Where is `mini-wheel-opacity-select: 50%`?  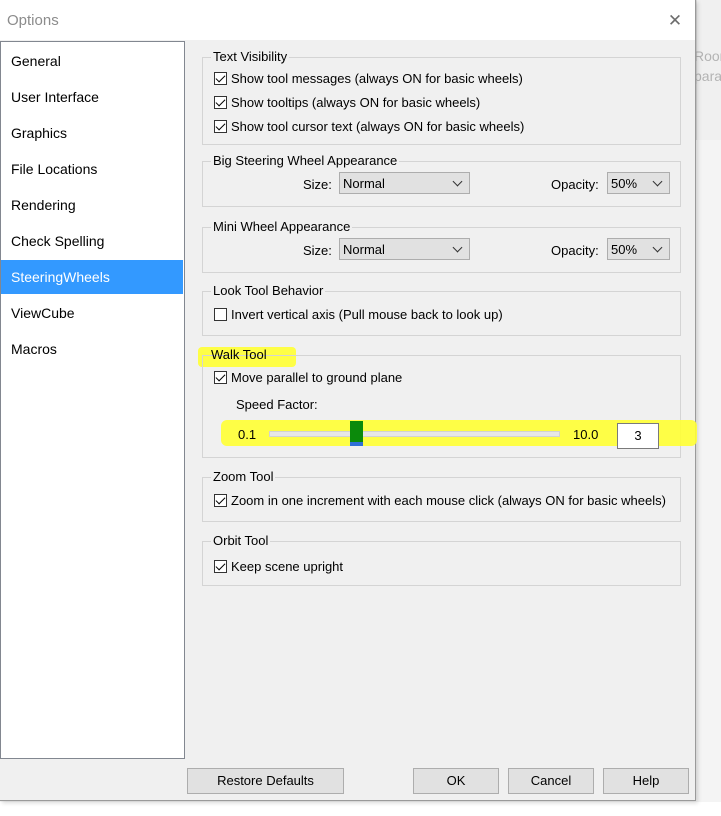
mini-wheel-opacity-select: 50% is located at coordinates (638, 249).